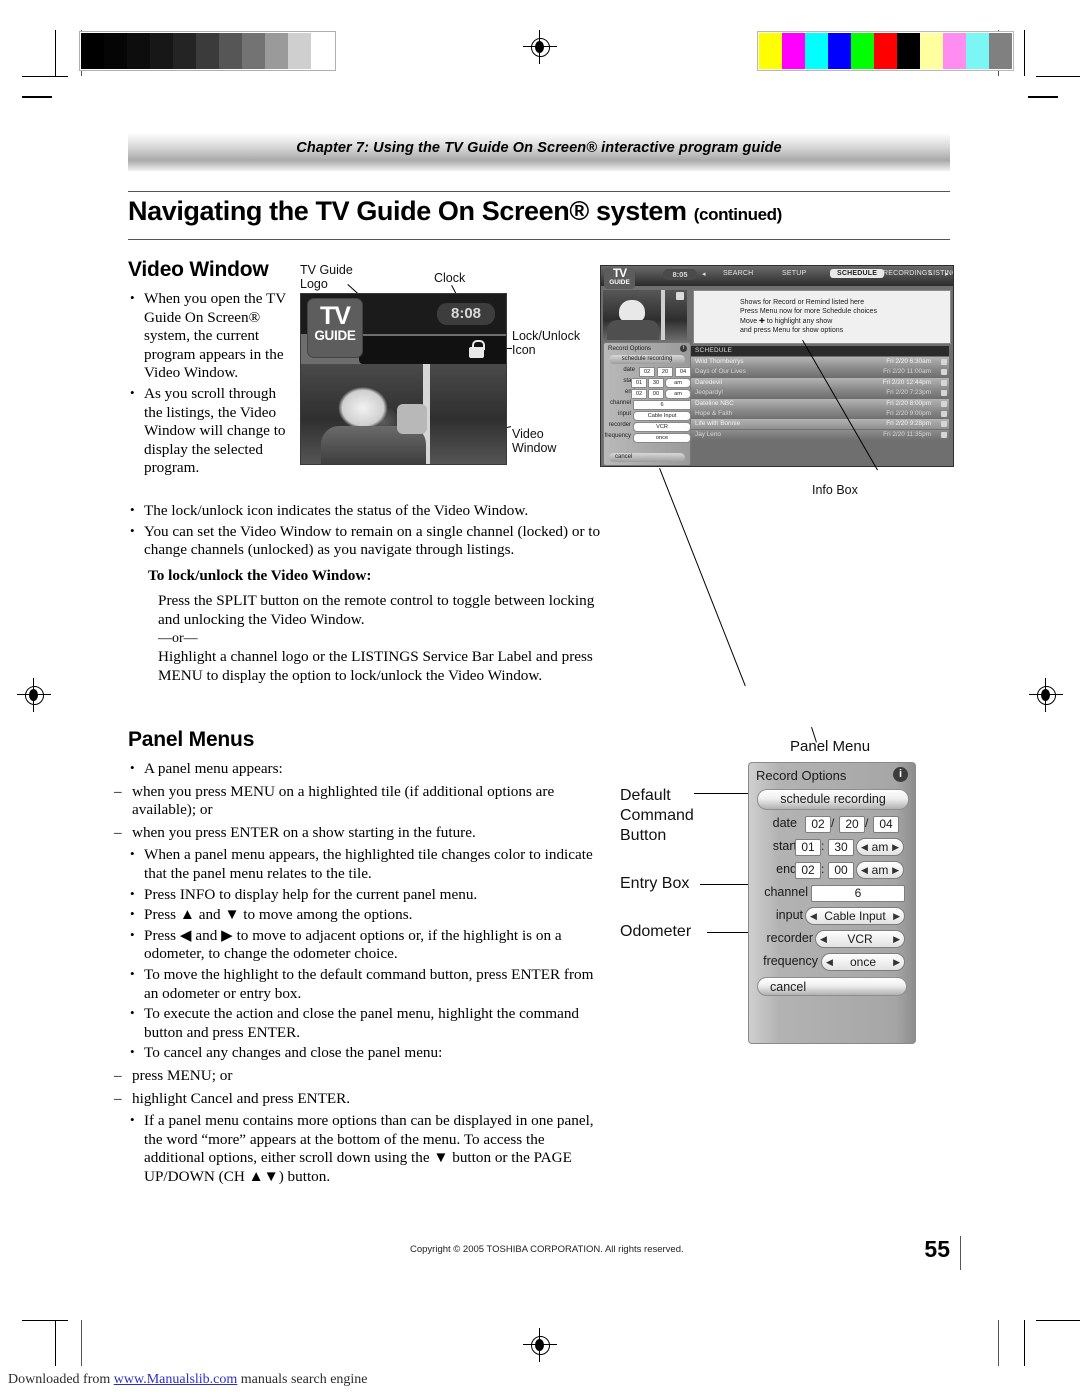 This screenshot has width=1080, height=1397. I want to click on channel-field: 6, so click(858, 893).